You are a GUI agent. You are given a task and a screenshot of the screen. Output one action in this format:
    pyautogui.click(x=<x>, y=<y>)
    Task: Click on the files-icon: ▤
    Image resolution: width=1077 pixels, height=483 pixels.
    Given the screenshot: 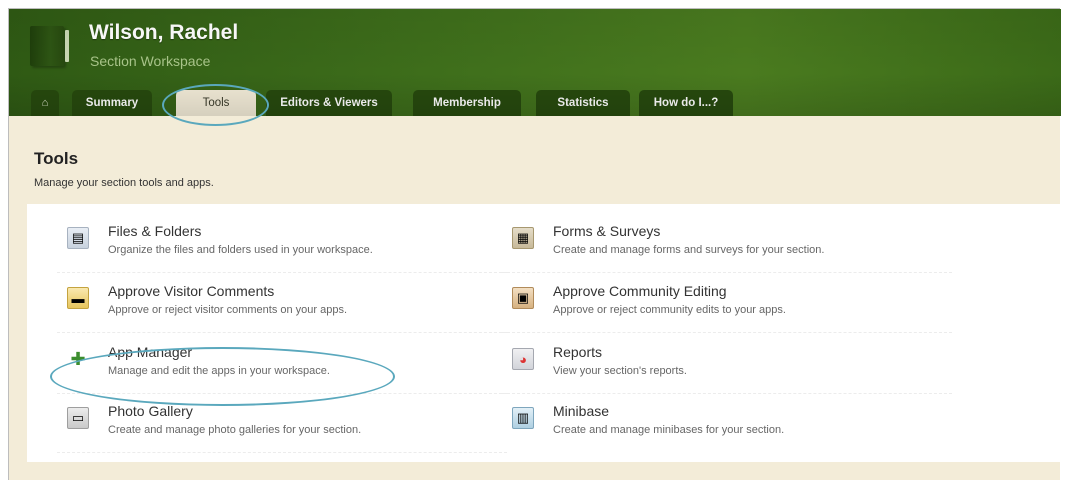 What is the action you would take?
    pyautogui.click(x=78, y=238)
    